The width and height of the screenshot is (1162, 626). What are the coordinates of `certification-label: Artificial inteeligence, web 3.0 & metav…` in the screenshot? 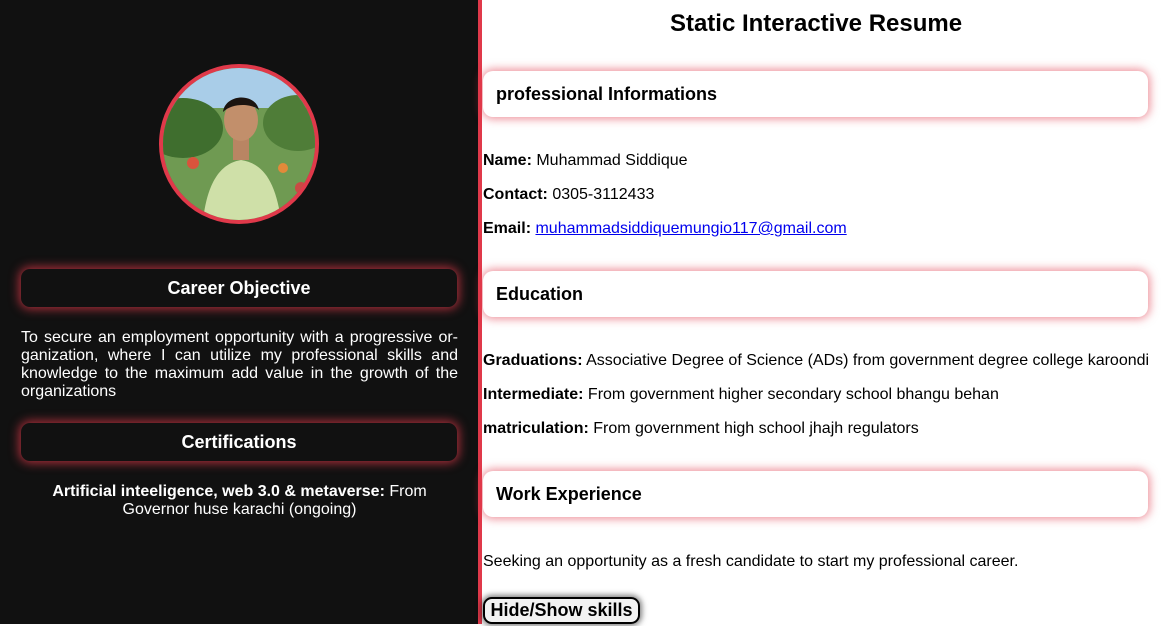 It's located at (218, 491).